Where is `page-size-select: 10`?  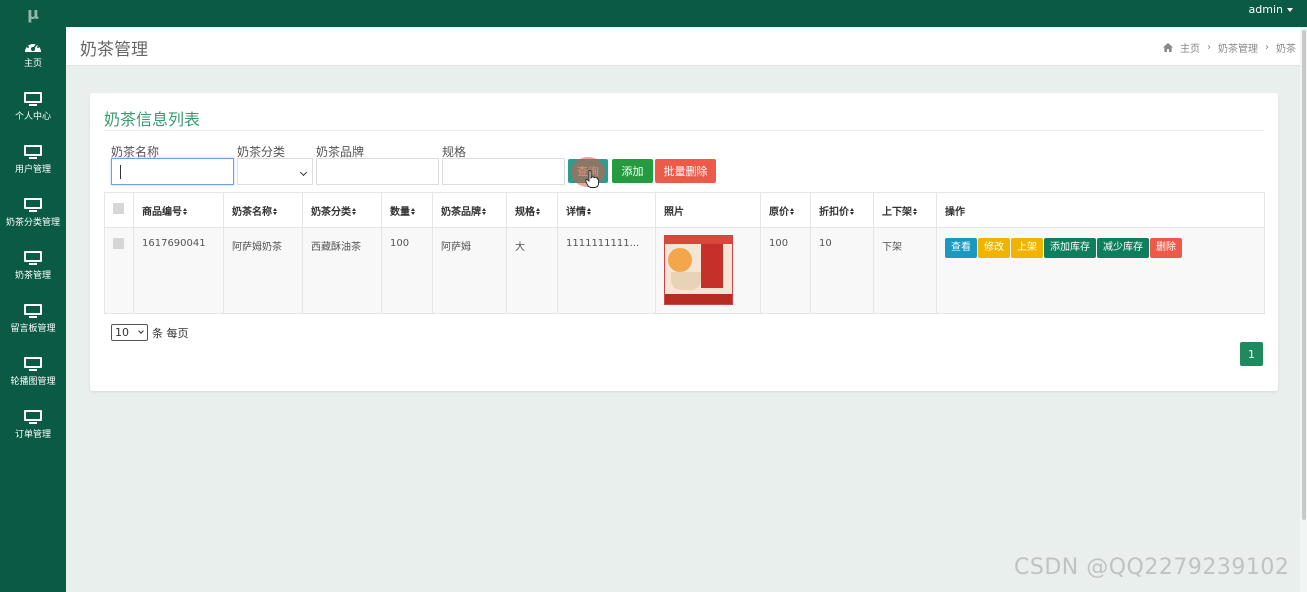
page-size-select: 10 is located at coordinates (129, 332).